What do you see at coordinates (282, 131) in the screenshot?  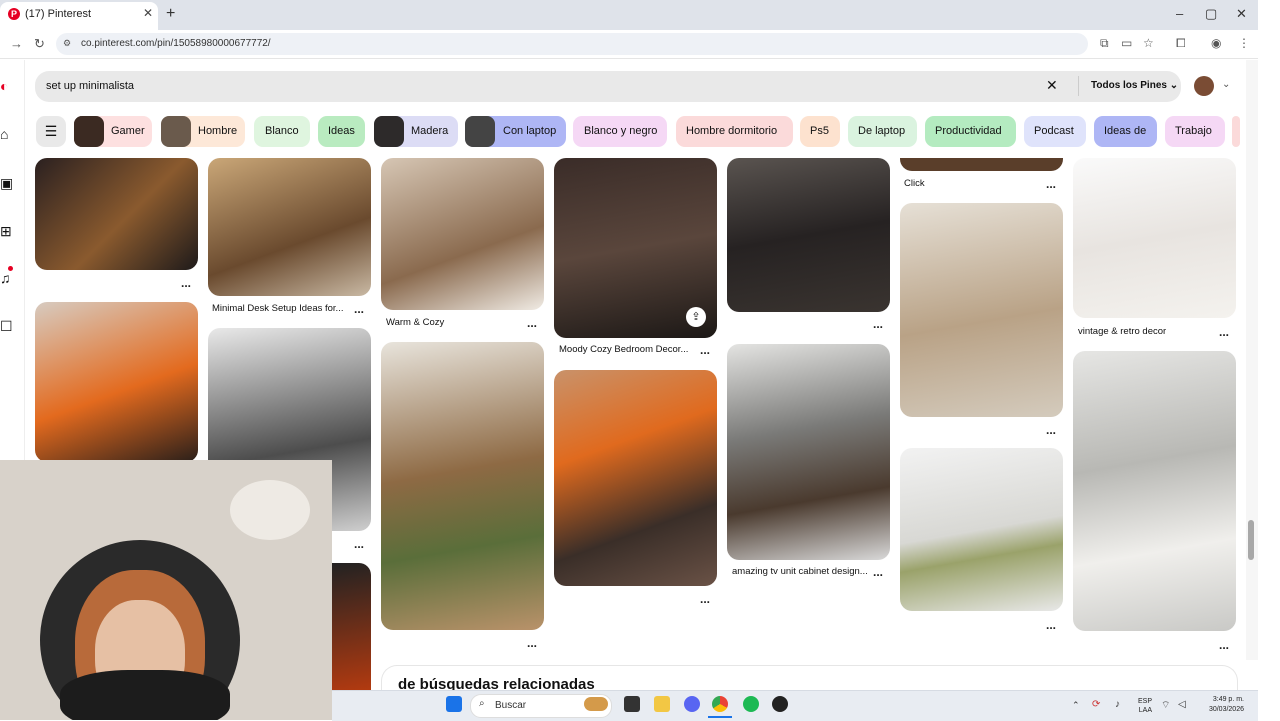 I see `chip-blanco: Blanco` at bounding box center [282, 131].